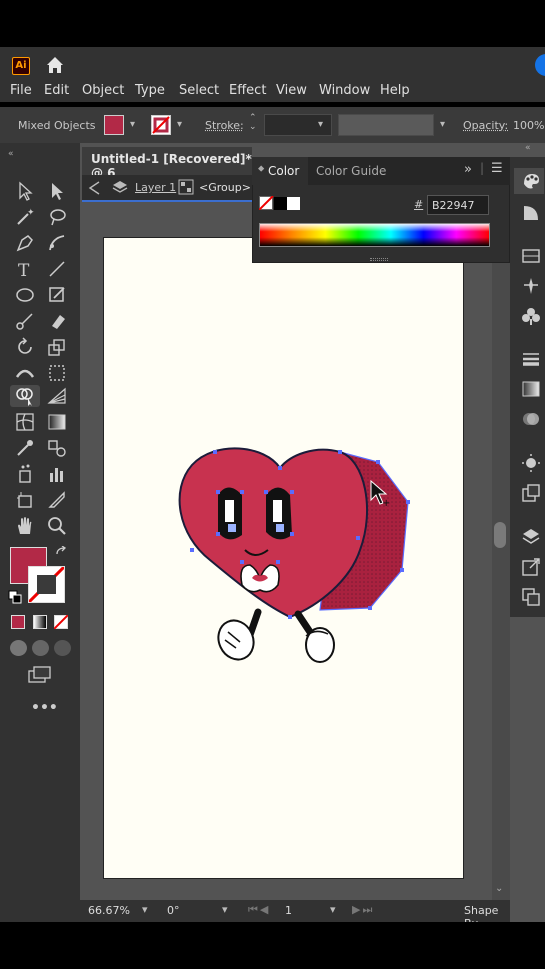  Describe the element at coordinates (103, 90) in the screenshot. I see `menu-object: Object` at that location.